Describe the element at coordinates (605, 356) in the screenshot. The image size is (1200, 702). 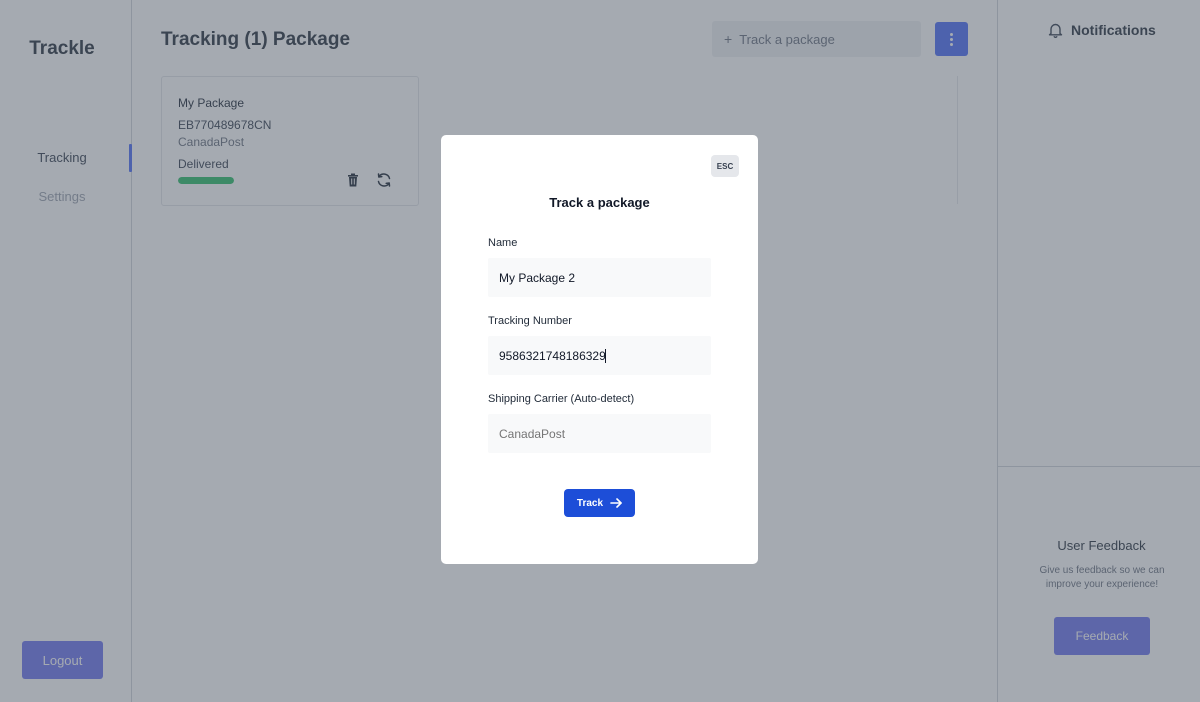
I see `text-caret` at that location.